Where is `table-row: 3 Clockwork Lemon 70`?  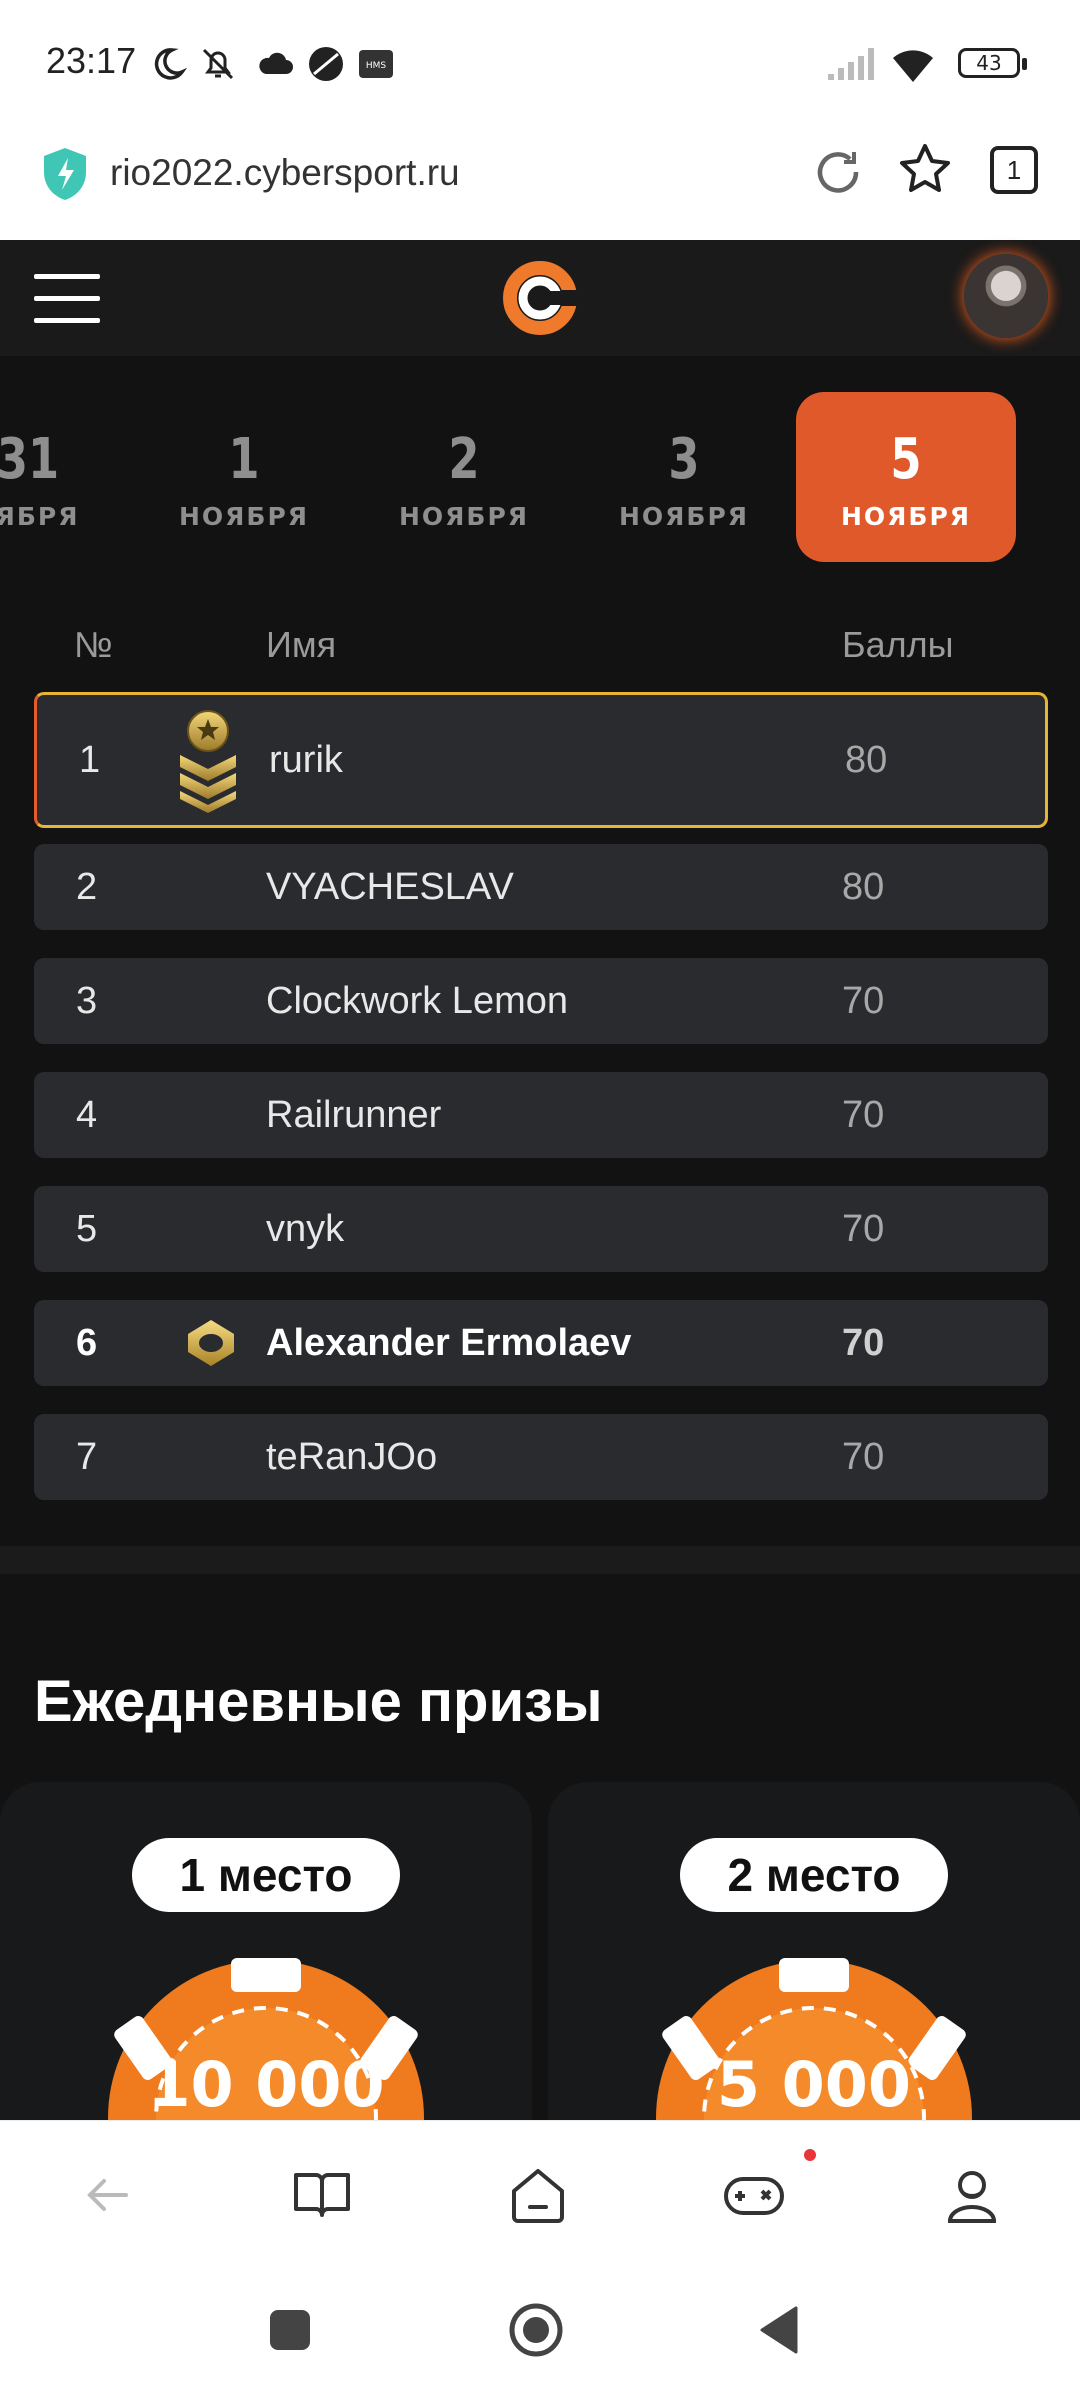
table-row: 3 Clockwork Lemon 70 is located at coordinates (541, 1001).